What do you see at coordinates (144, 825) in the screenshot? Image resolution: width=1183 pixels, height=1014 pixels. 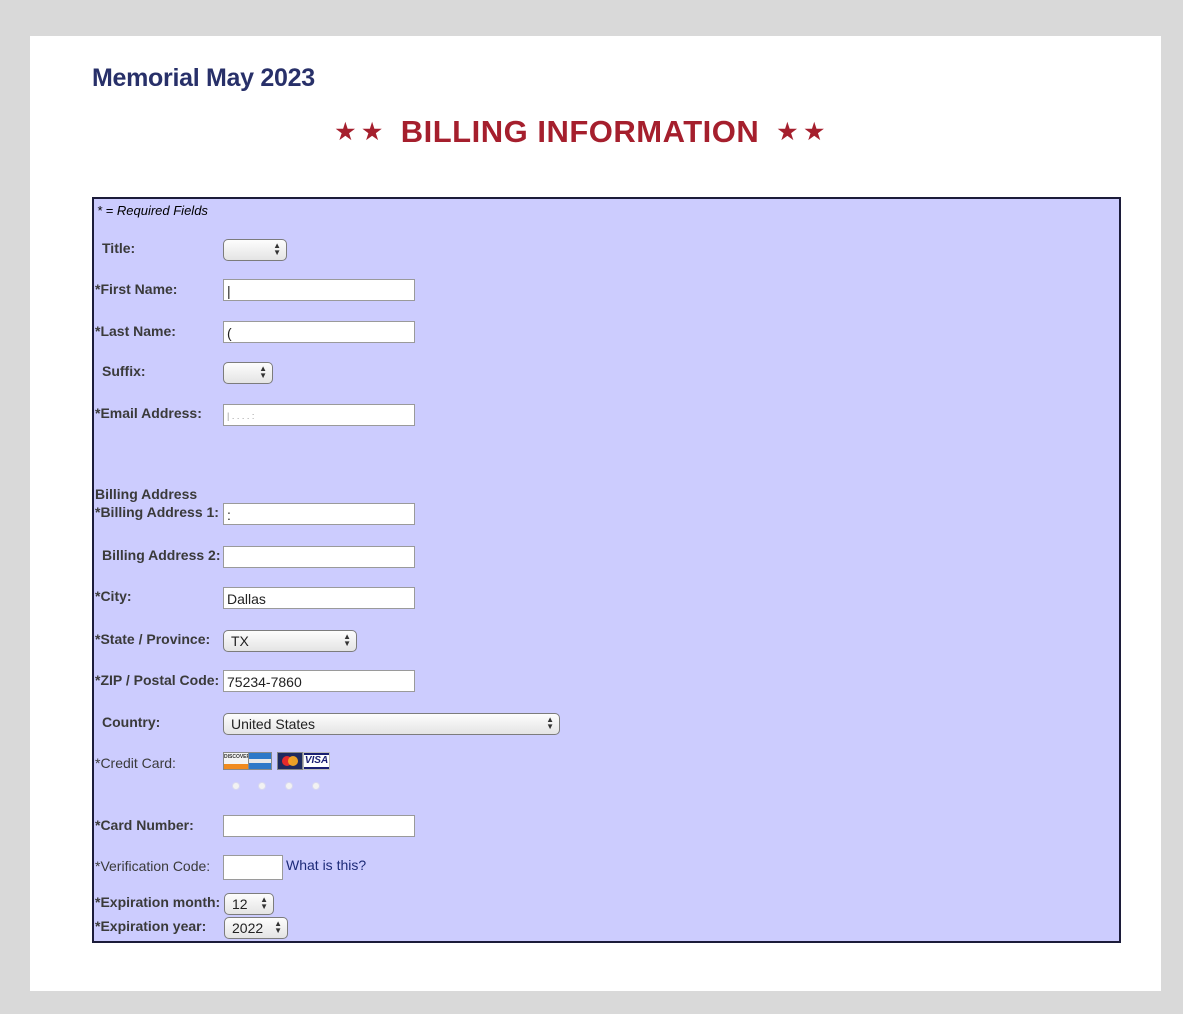 I see `card-number-label: *Card Number:` at bounding box center [144, 825].